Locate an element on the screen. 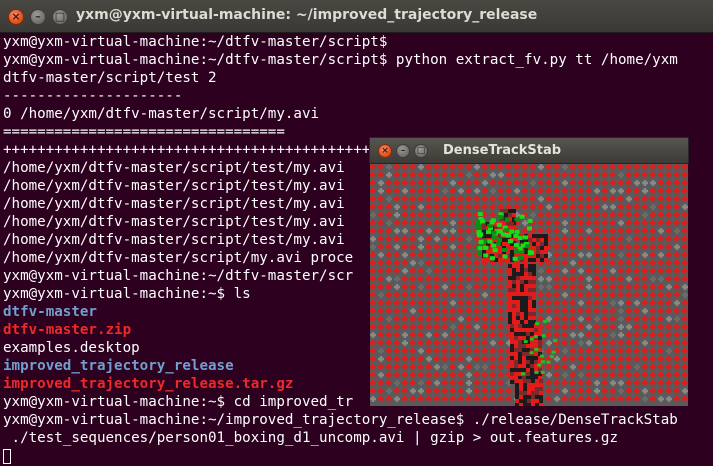 The image size is (713, 466). terminal-text: examples.desktop is located at coordinates (187, 348).